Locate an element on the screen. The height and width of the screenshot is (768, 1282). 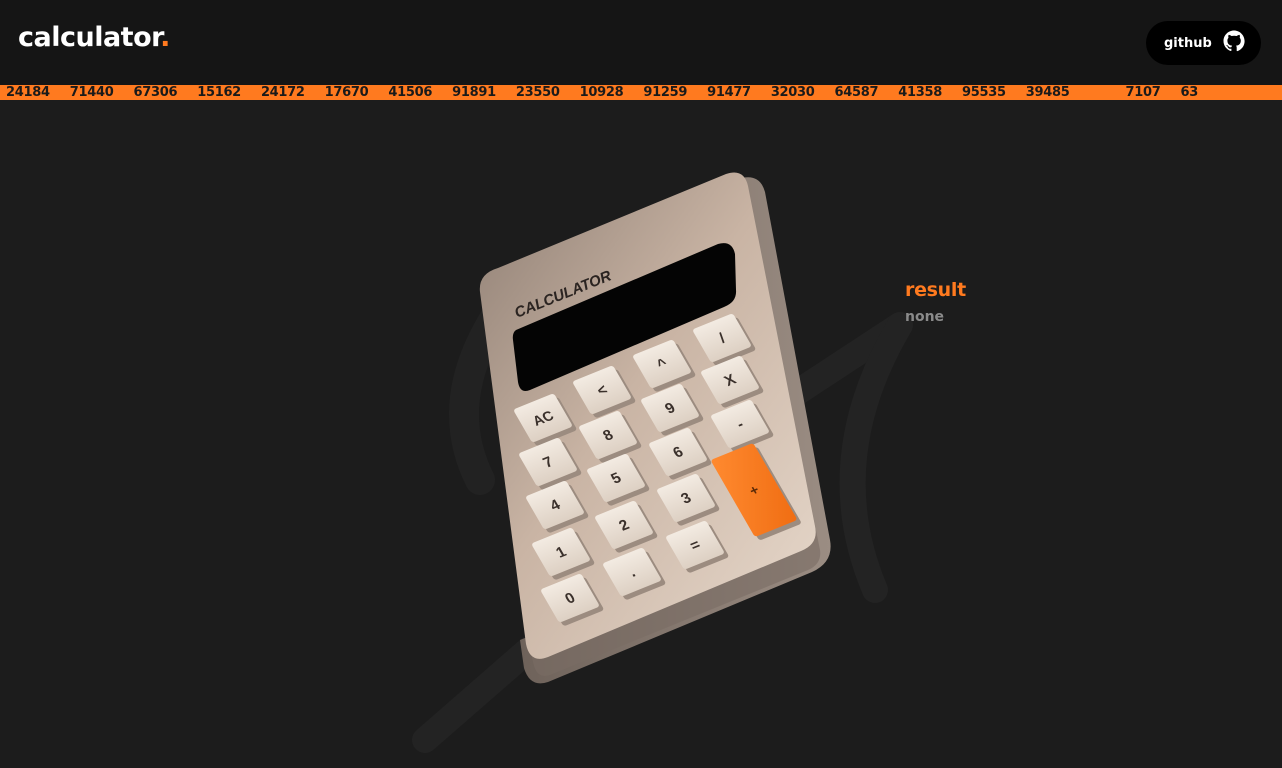
github-icon is located at coordinates (1234, 43).